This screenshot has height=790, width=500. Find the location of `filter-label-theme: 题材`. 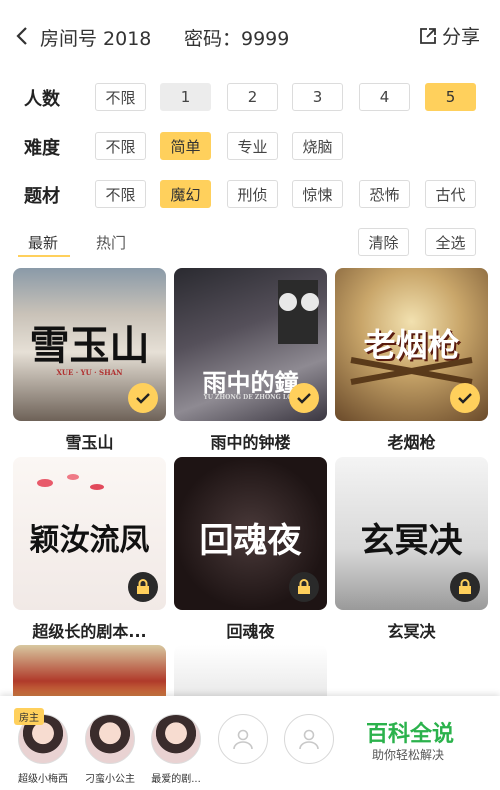

filter-label-theme: 题材 is located at coordinates (42, 196).